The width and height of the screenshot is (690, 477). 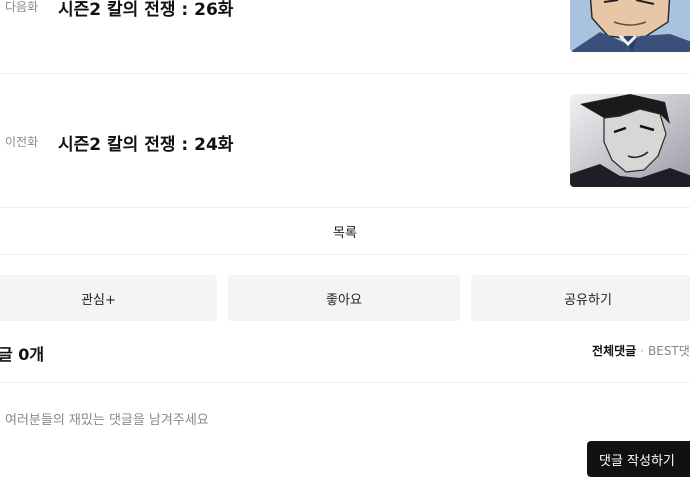 What do you see at coordinates (108, 298) in the screenshot?
I see `interest-button: 관심+` at bounding box center [108, 298].